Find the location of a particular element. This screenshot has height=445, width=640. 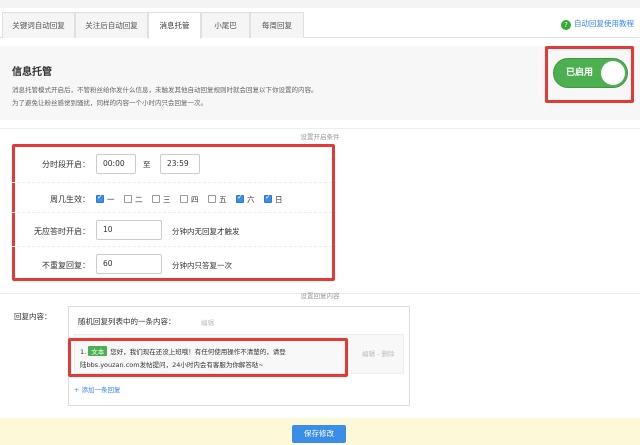

add-reply-link: + 添加一条回复 is located at coordinates (97, 389).